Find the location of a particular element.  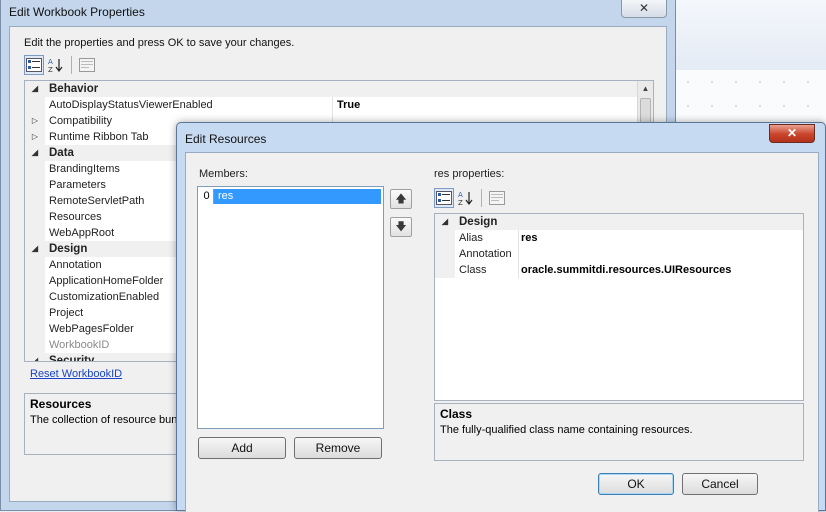

arrow-down-icon: 🡇 is located at coordinates (401, 227).